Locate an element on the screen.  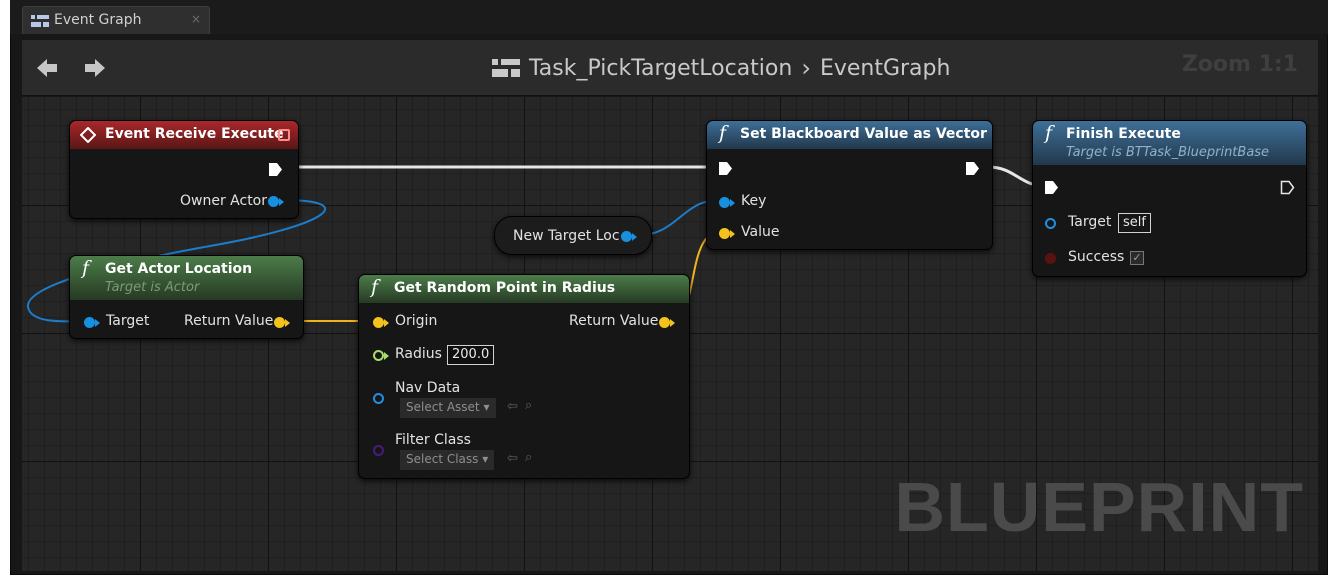
node-header: f Get Actor Location Target is Actor is located at coordinates (186, 278).